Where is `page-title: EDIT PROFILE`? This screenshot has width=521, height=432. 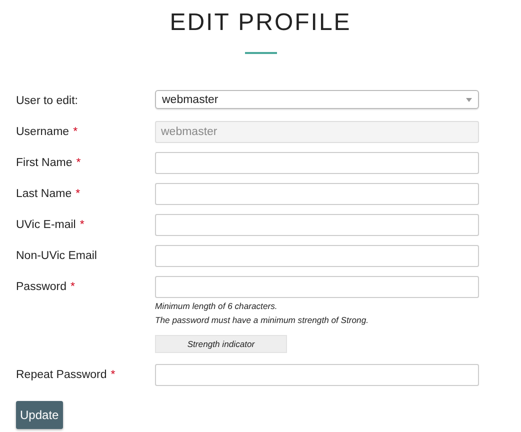 page-title: EDIT PROFILE is located at coordinates (261, 23).